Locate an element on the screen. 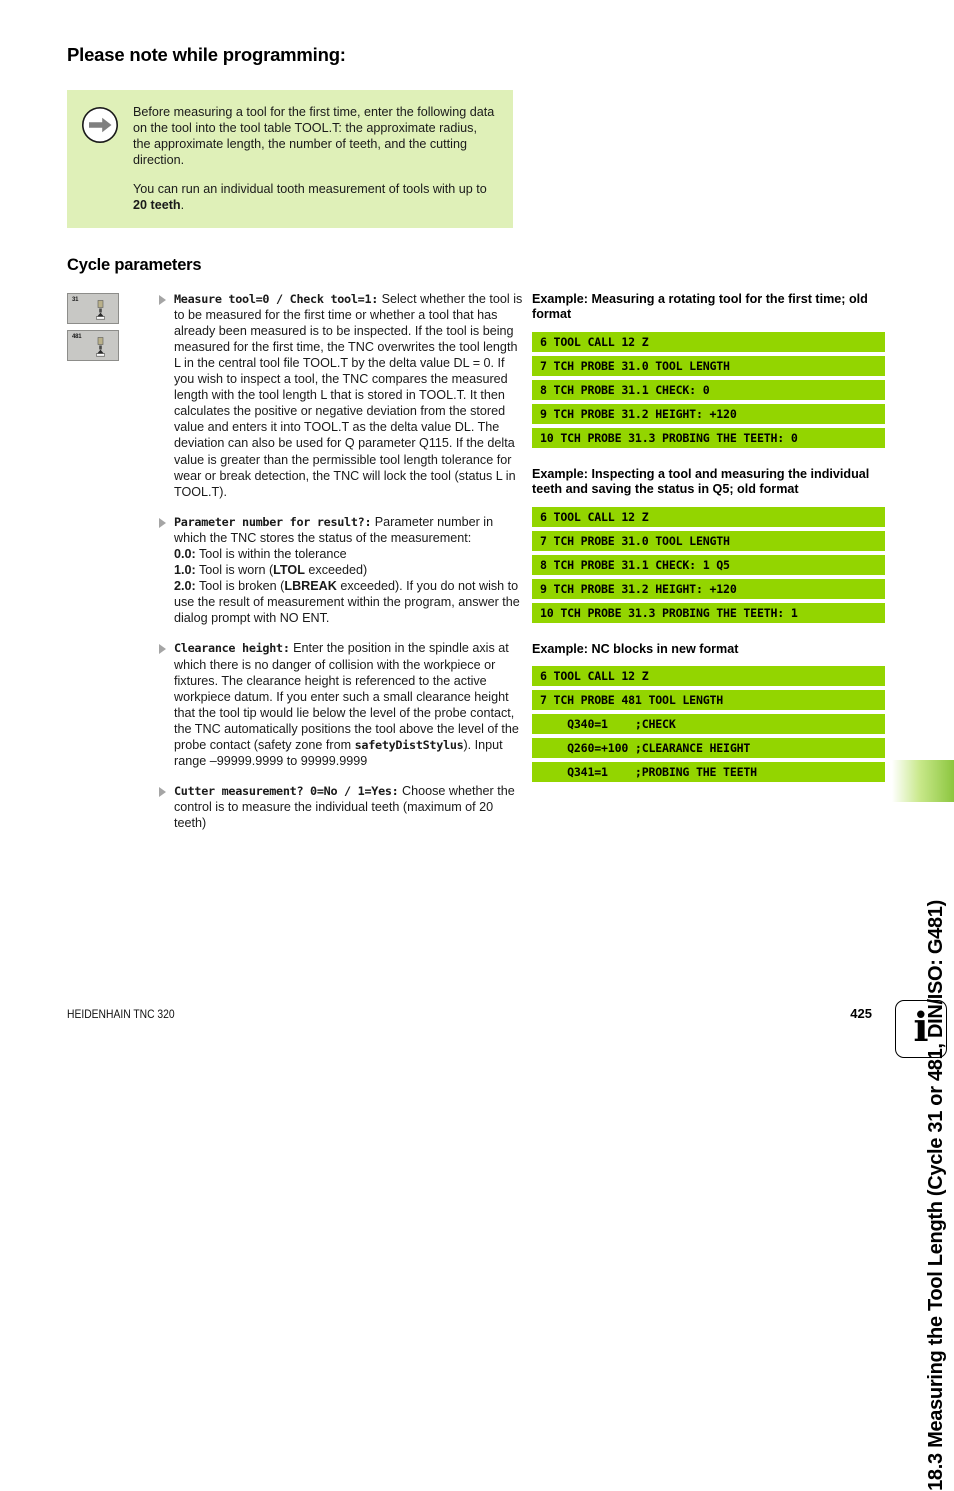  arrow-right-circle-icon is located at coordinates (100, 125).